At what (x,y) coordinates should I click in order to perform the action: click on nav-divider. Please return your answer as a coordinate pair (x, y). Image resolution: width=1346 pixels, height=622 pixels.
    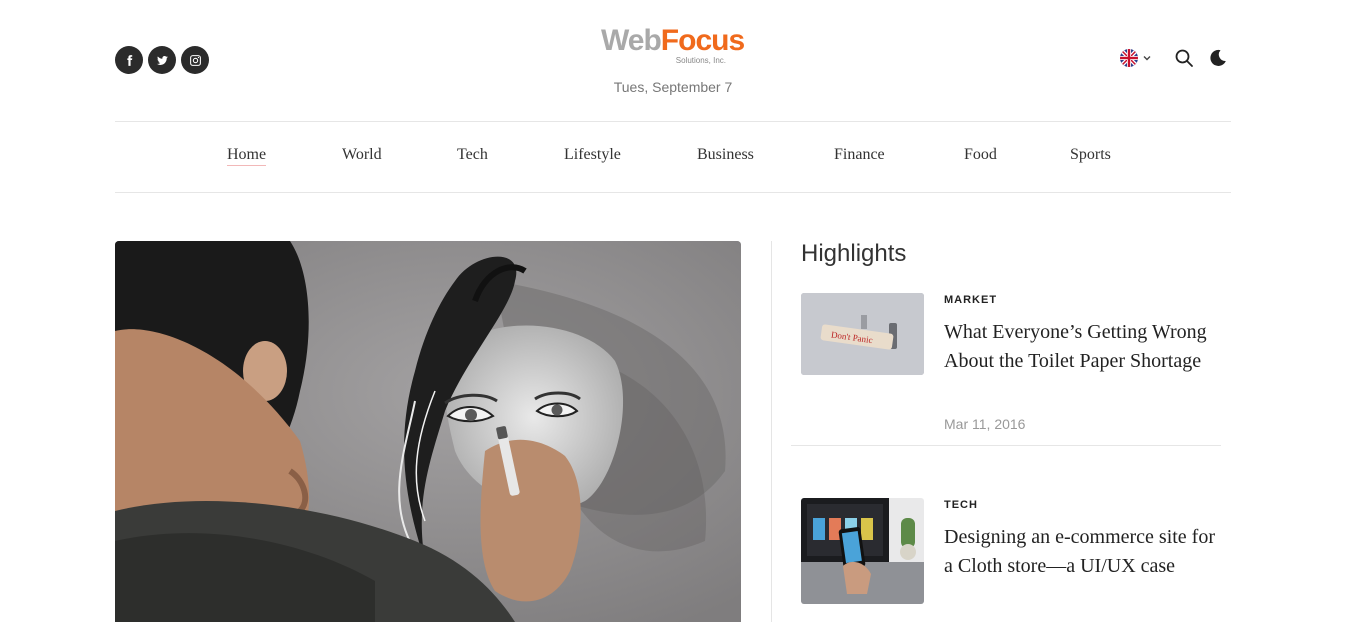
    Looking at the image, I should click on (673, 192).